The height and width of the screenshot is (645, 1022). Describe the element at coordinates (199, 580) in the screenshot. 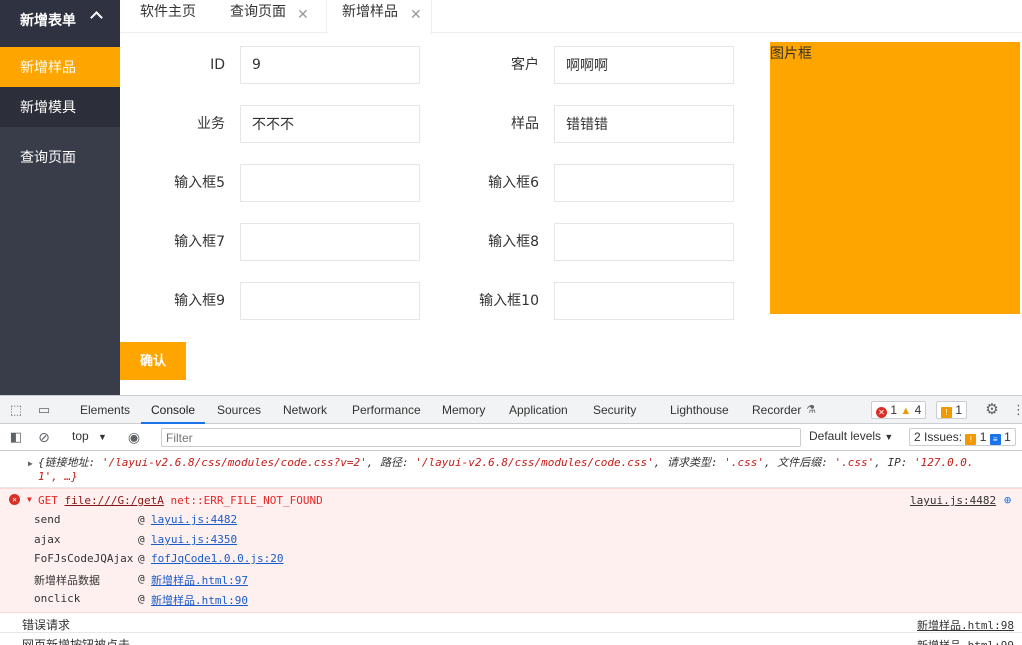

I see `stack-frame-link: 新增样品.html:97` at that location.